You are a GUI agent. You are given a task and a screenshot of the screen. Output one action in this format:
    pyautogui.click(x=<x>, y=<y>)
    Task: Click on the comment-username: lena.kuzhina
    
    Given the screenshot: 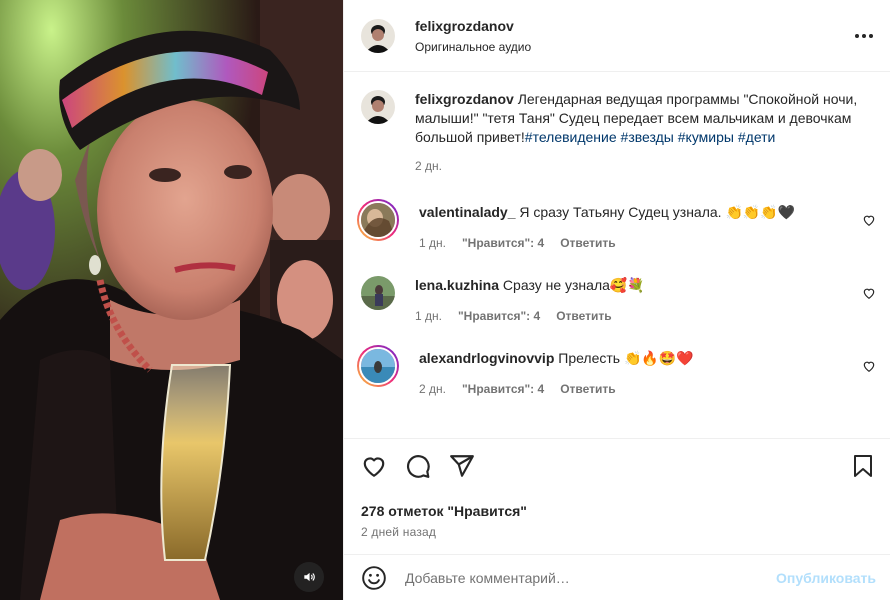 What is the action you would take?
    pyautogui.click(x=457, y=285)
    